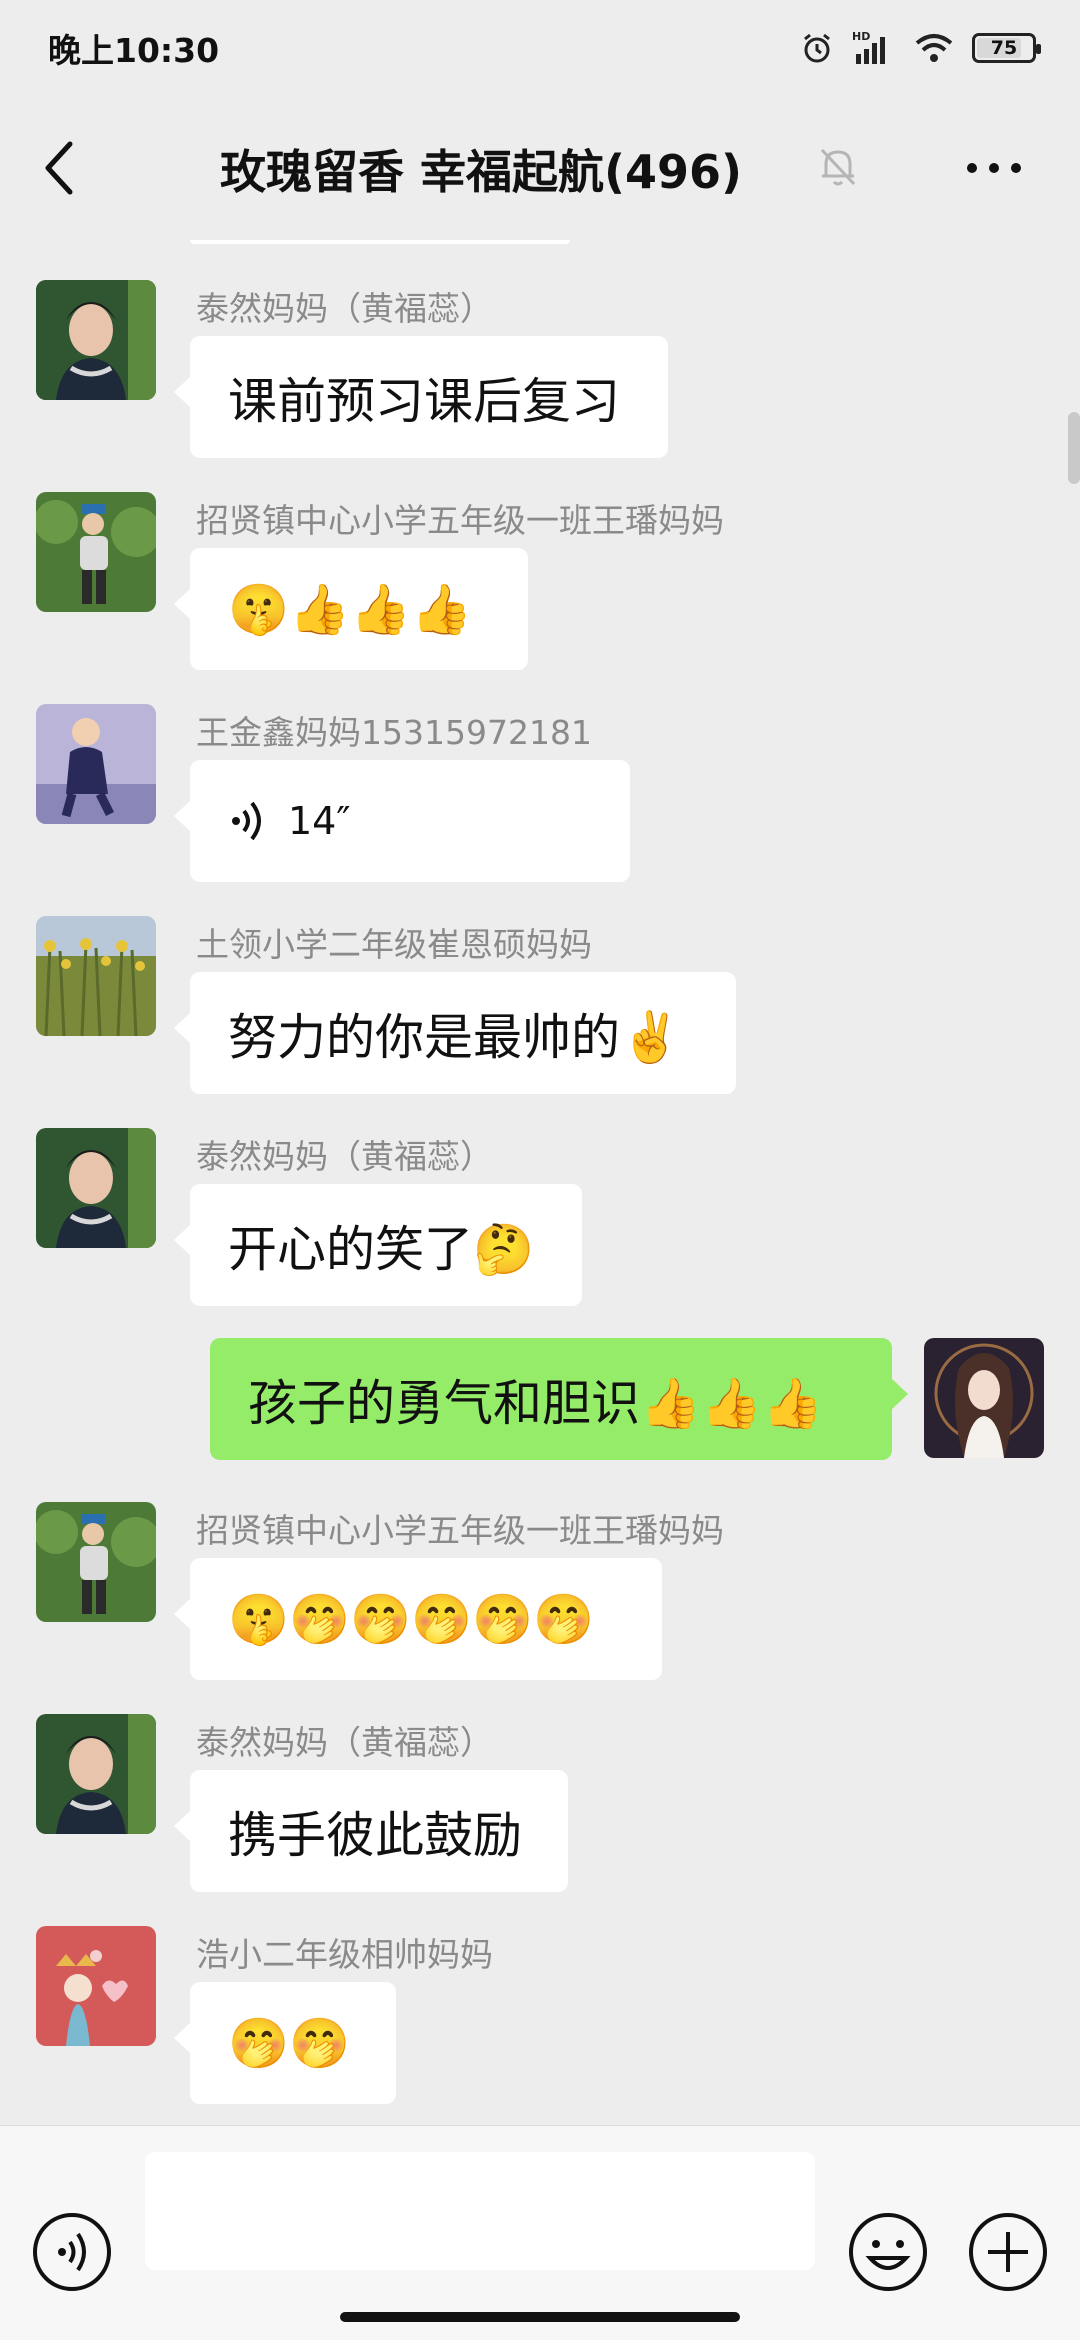  Describe the element at coordinates (418, 1619) in the screenshot. I see `message-bubble: 🤫🤭🤭🤭🤭🤭` at that location.